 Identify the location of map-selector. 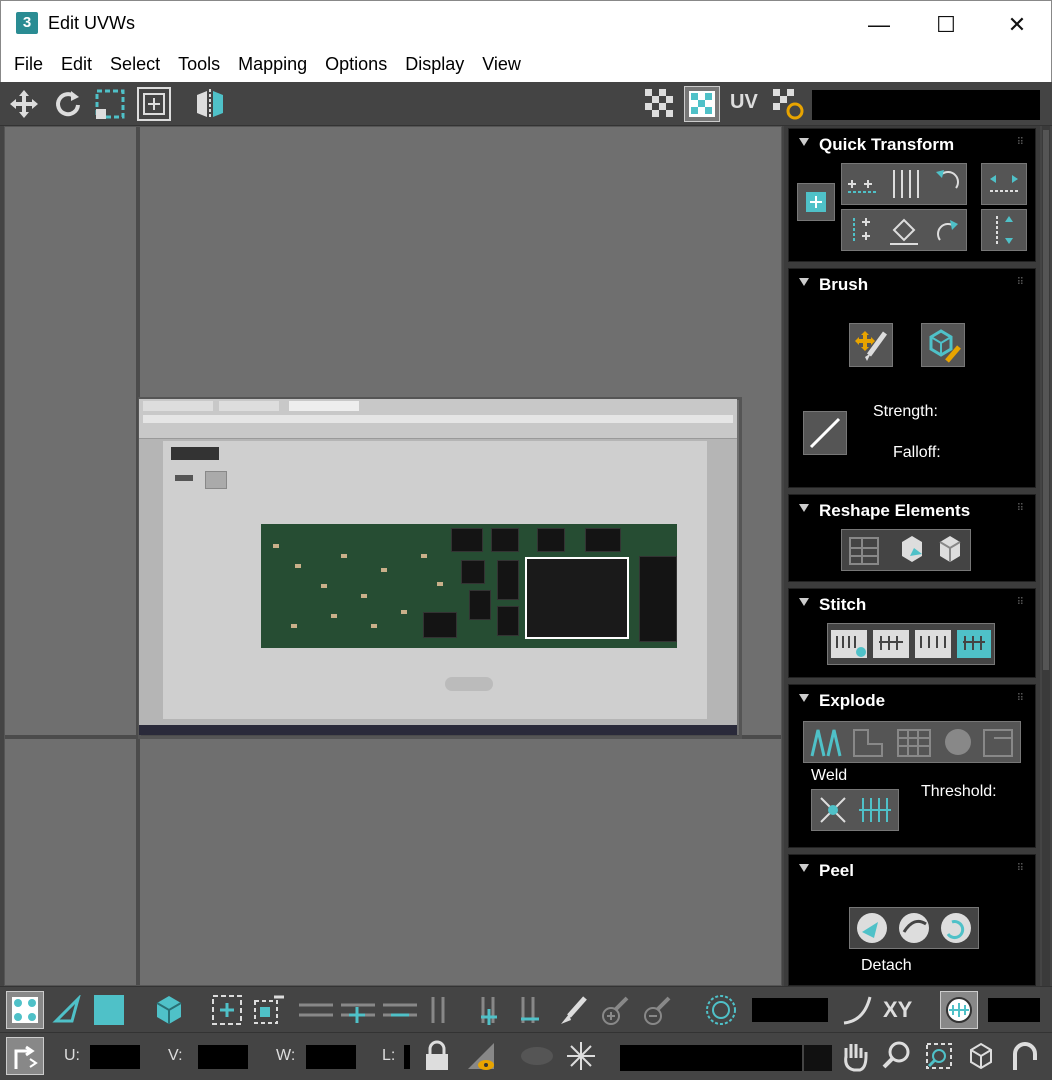
(926, 105).